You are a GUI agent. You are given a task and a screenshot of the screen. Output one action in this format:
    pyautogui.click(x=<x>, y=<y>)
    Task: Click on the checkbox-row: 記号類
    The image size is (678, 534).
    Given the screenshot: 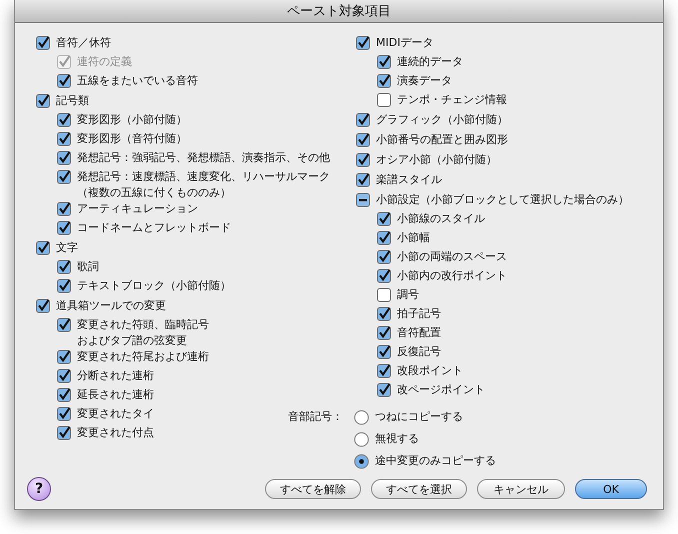 What is the action you would take?
    pyautogui.click(x=62, y=102)
    